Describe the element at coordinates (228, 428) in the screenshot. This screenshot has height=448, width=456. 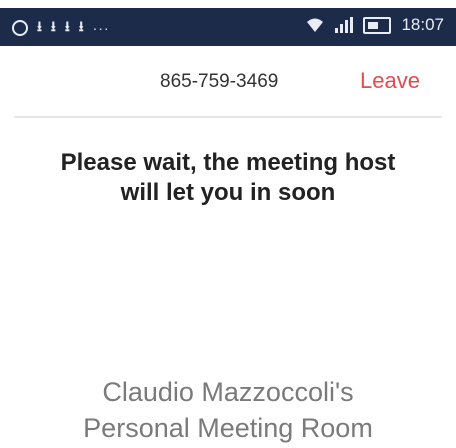
I see `room-name-line-2: Personal Meeting Room` at that location.